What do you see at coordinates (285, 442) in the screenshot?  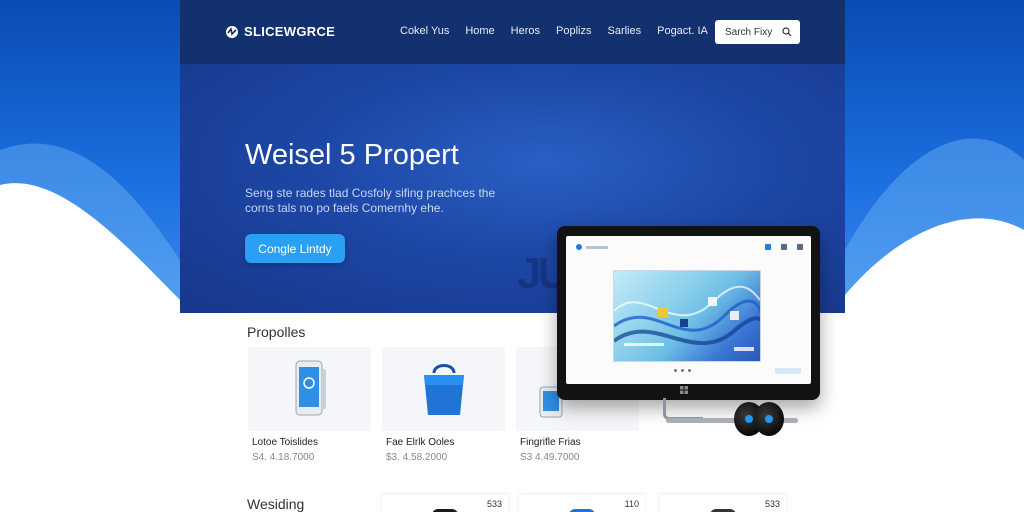 I see `product-name: Lotoe Toislides` at bounding box center [285, 442].